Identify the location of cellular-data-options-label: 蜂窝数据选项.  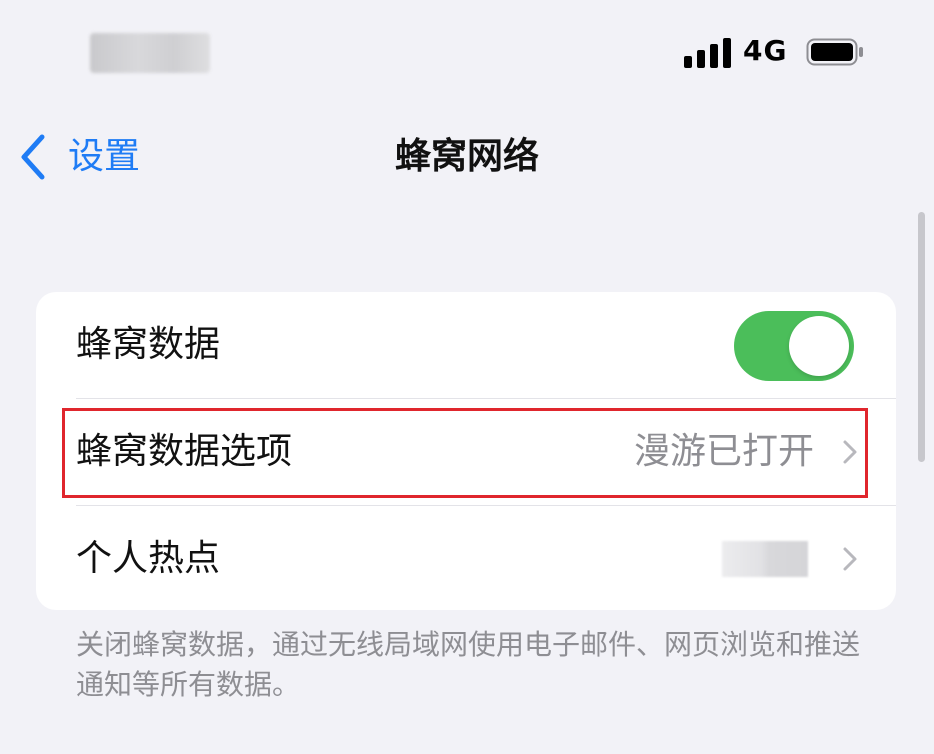
(184, 451).